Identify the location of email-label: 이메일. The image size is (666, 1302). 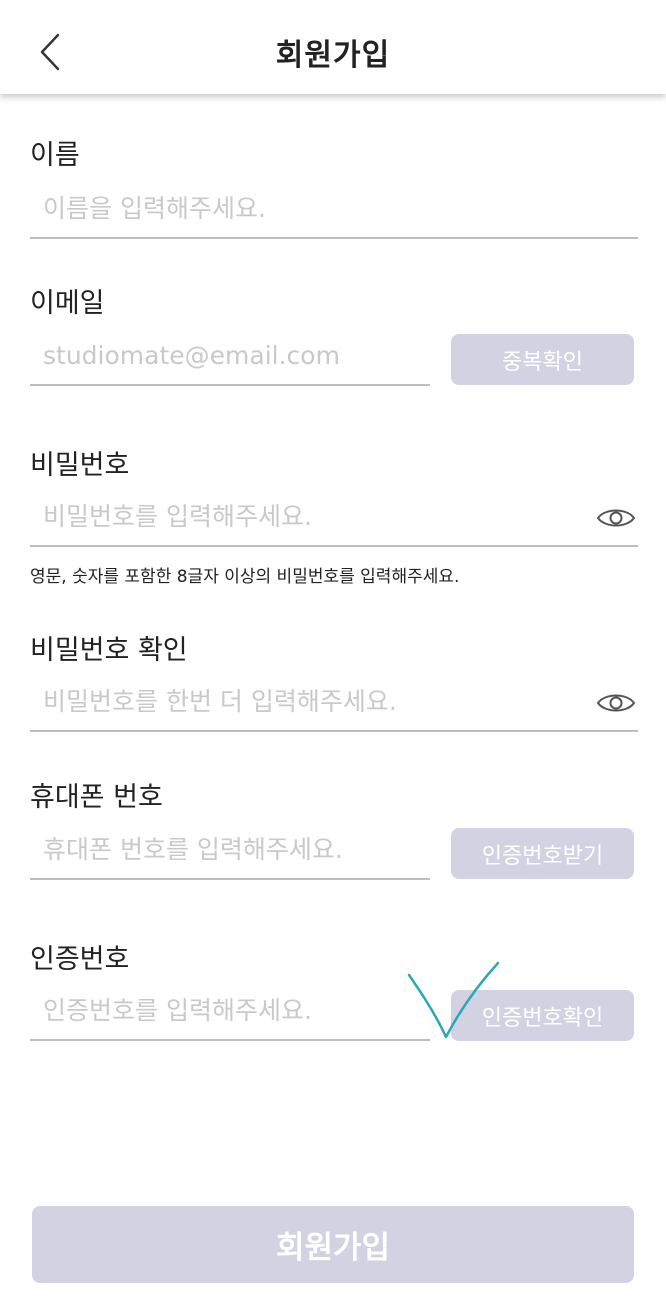
(67, 303).